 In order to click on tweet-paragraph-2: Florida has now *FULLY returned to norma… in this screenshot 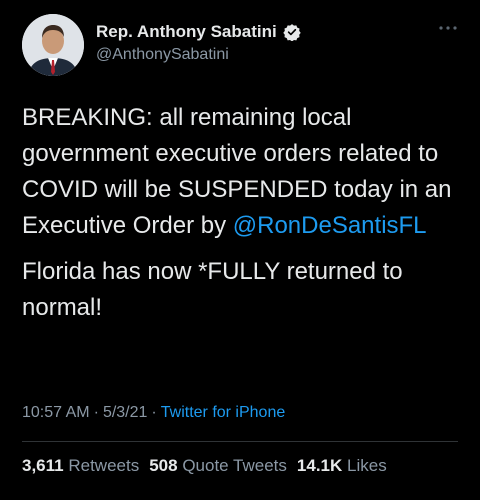, I will do `click(212, 289)`.